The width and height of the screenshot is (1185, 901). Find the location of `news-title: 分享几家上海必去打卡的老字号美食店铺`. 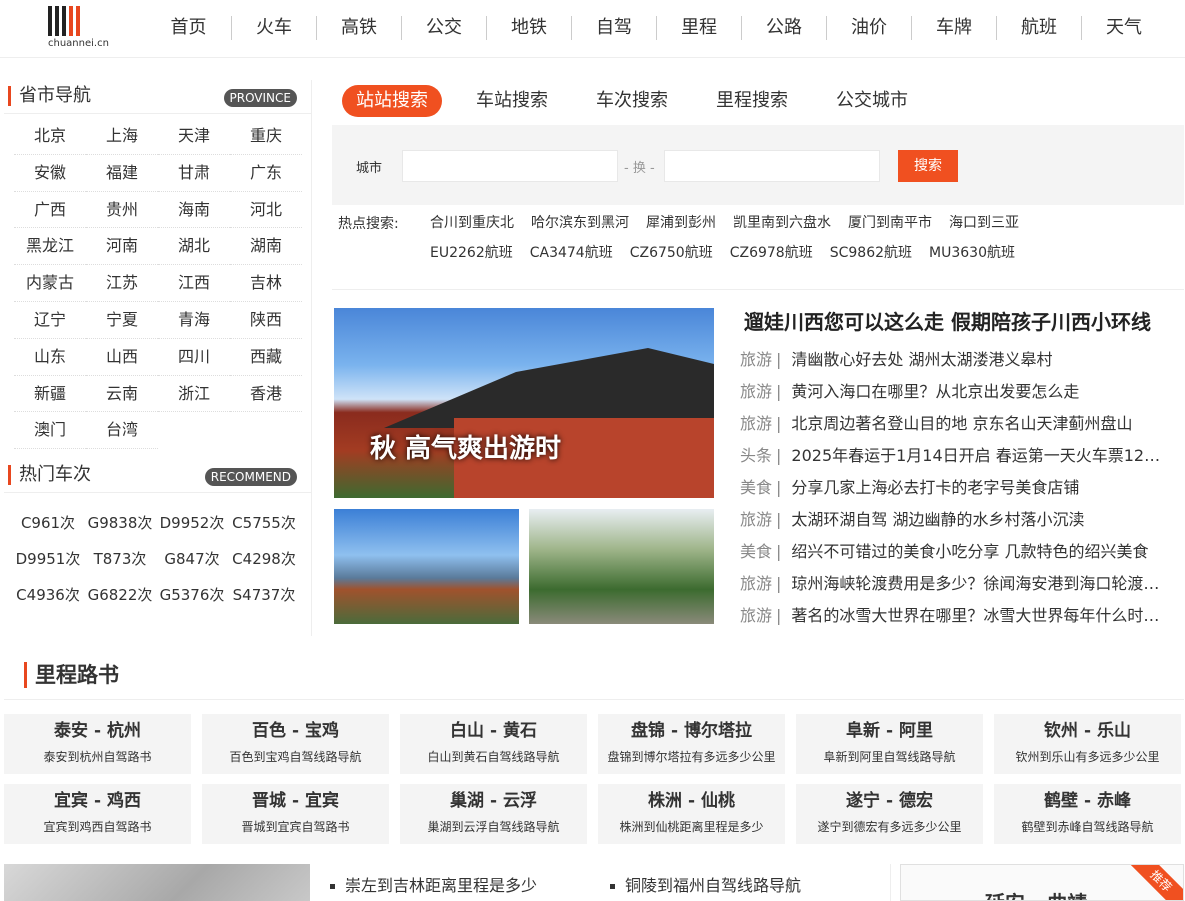

news-title: 分享几家上海必去打卡的老字号美食店铺 is located at coordinates (935, 487).